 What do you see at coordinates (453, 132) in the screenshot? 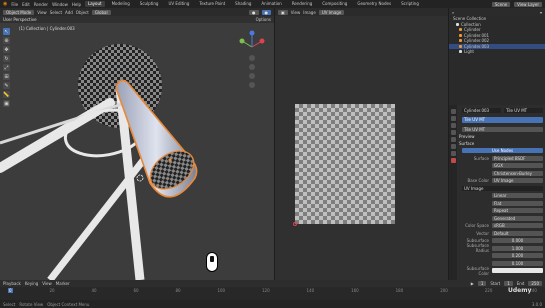
I see `scene-tab-icon` at bounding box center [453, 132].